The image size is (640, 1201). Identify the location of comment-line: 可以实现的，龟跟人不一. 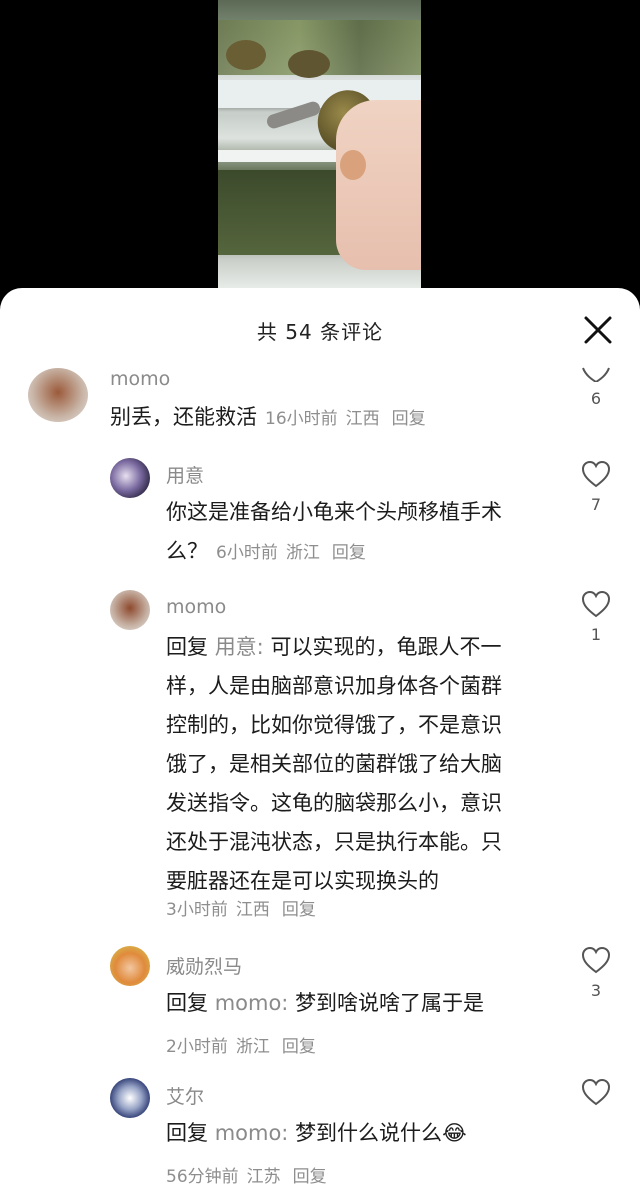
(386, 647).